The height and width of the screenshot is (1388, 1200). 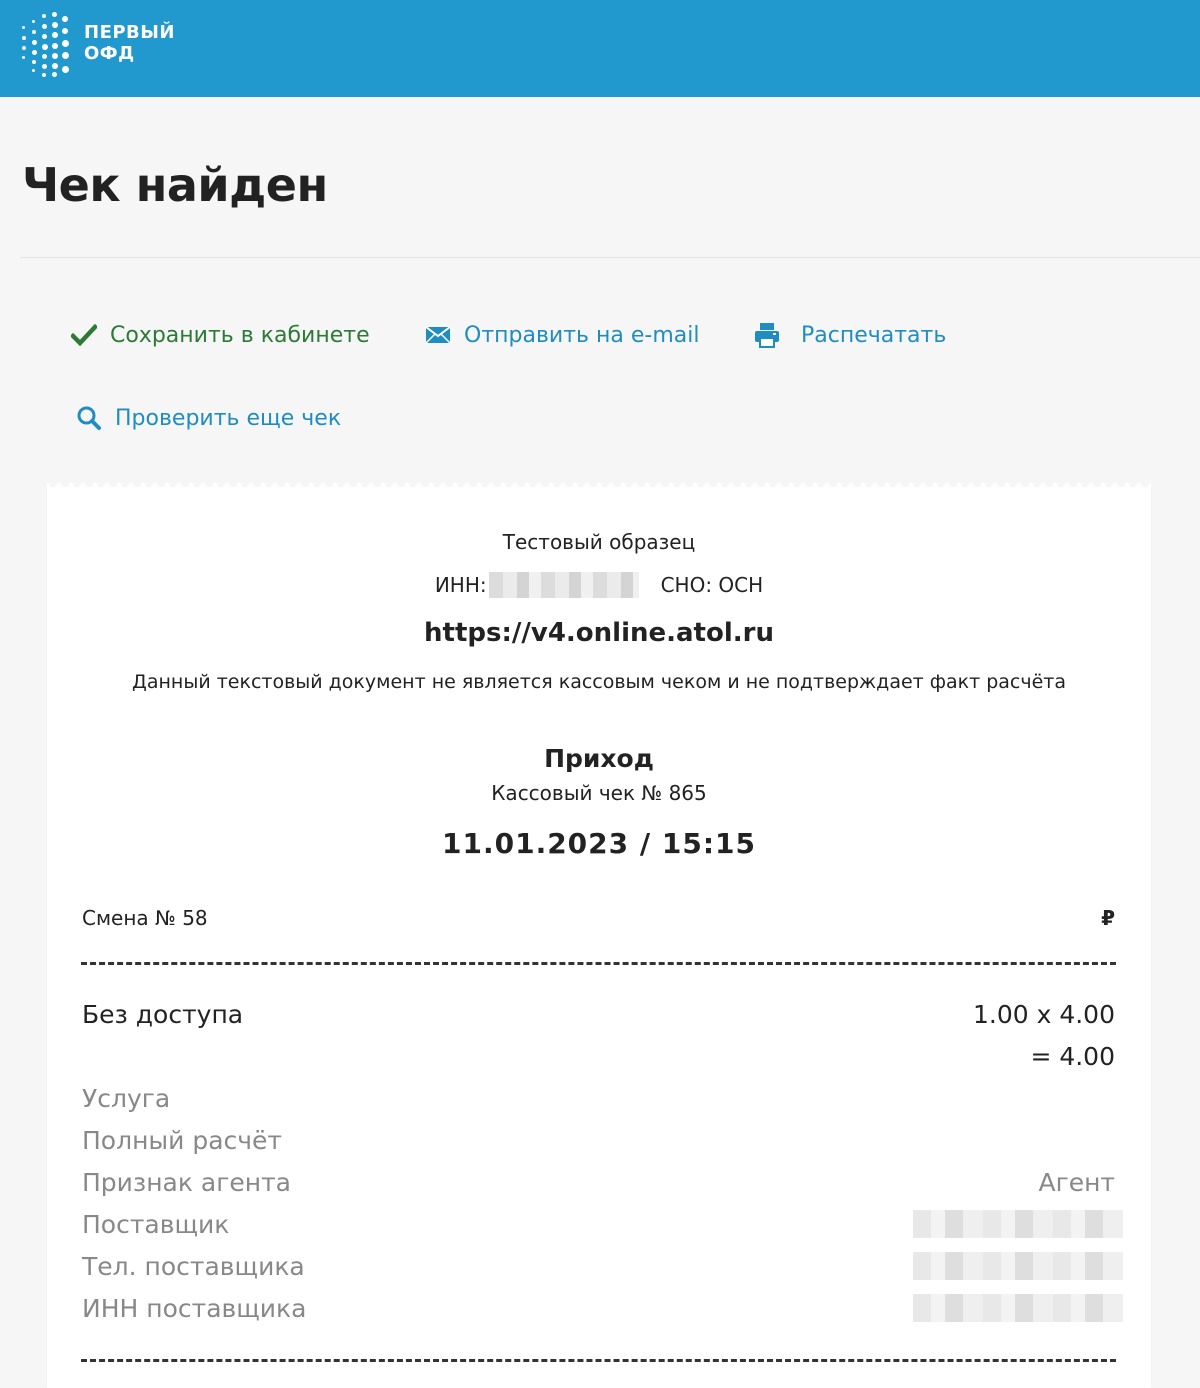 I want to click on print-button: Распечатать, so click(x=849, y=335).